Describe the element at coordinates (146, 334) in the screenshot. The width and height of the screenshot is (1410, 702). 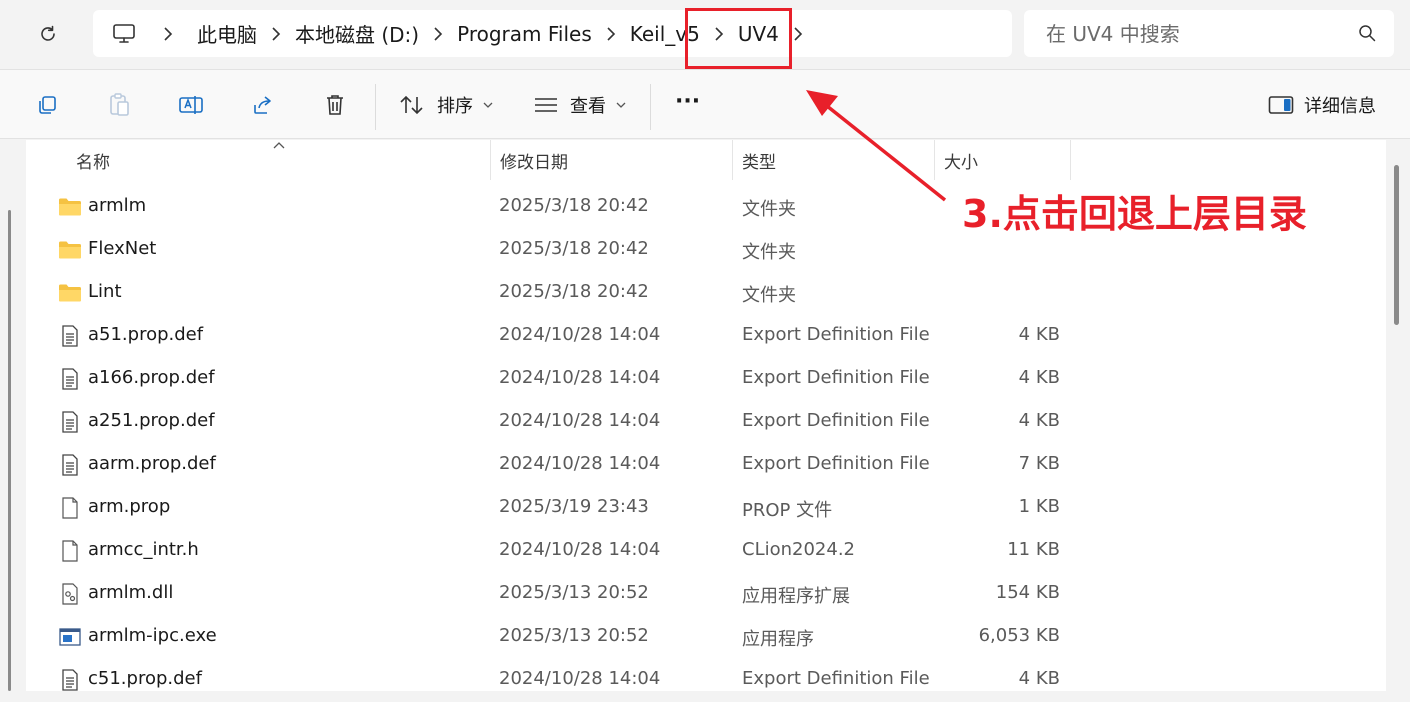
I see `file-name: a51.prop.def` at that location.